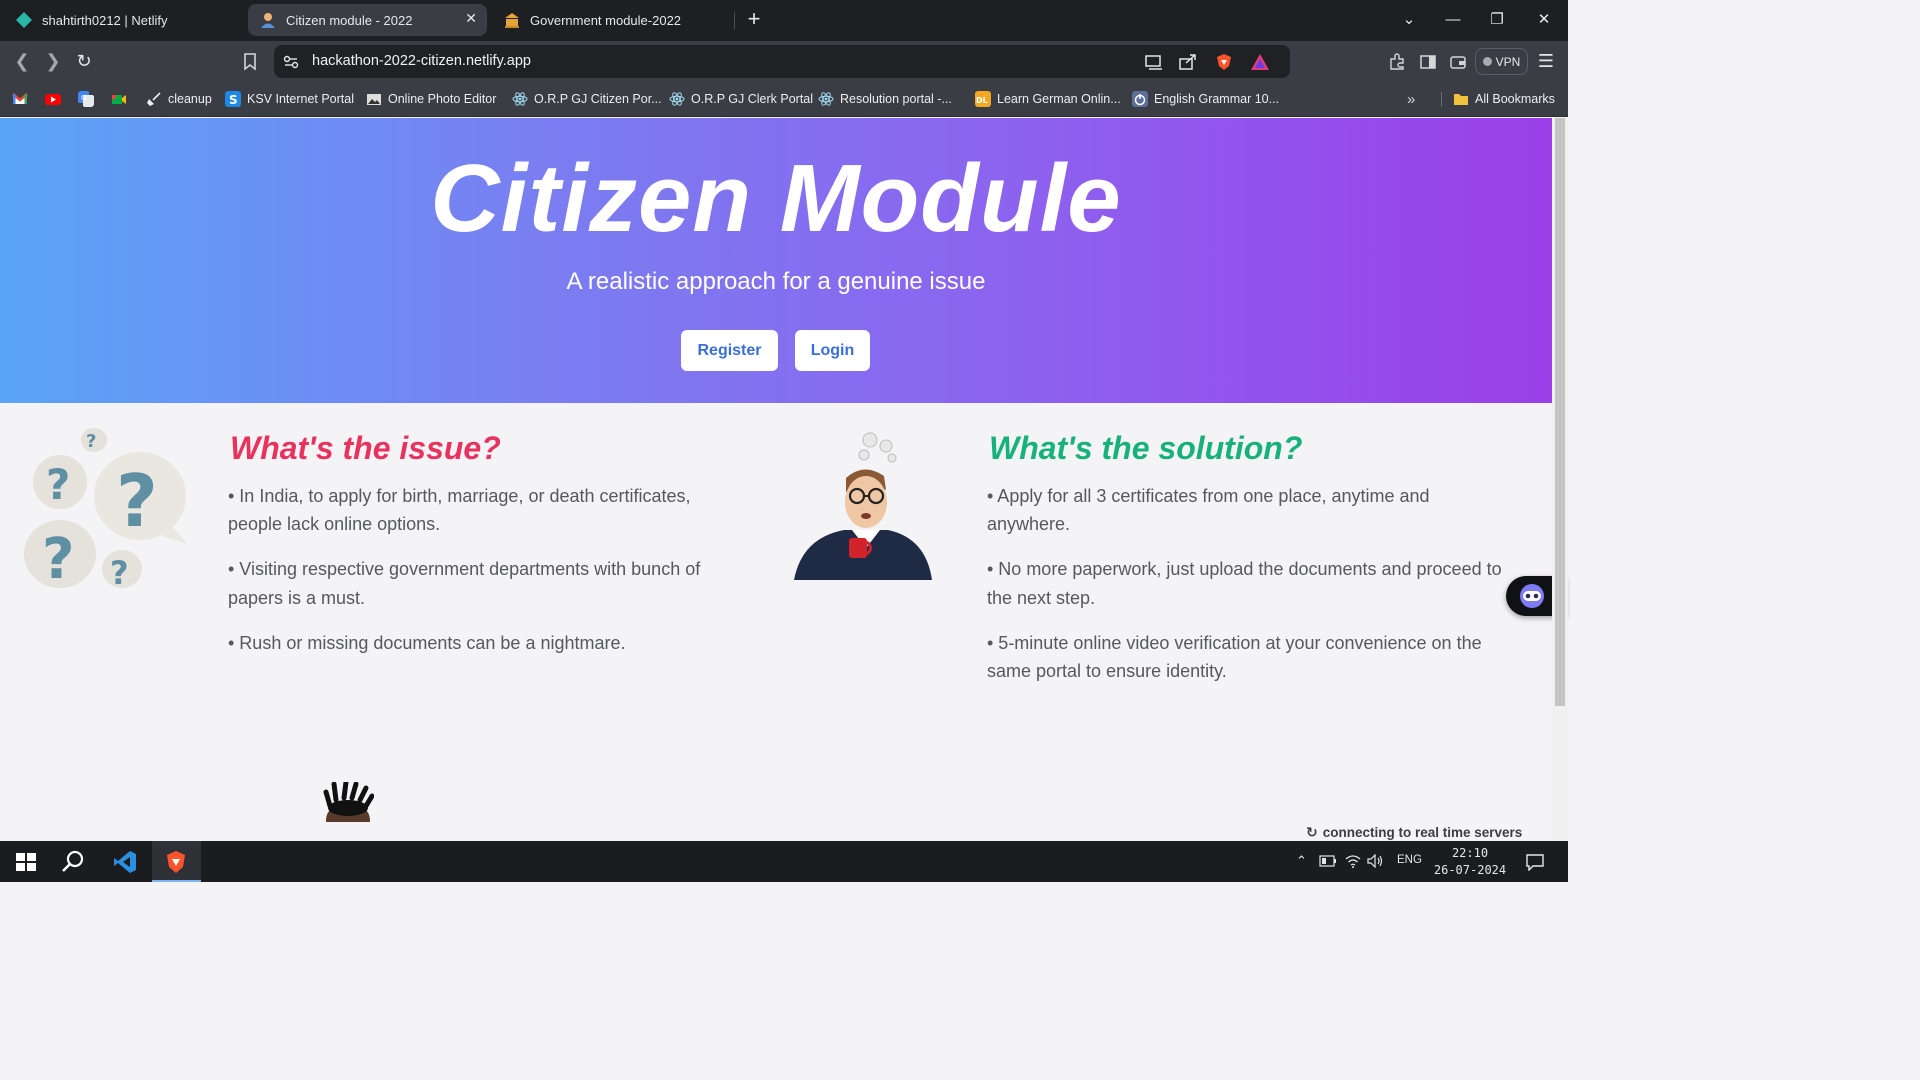 This screenshot has width=1920, height=1080. Describe the element at coordinates (119, 99) in the screenshot. I see `google-meet-icon` at that location.